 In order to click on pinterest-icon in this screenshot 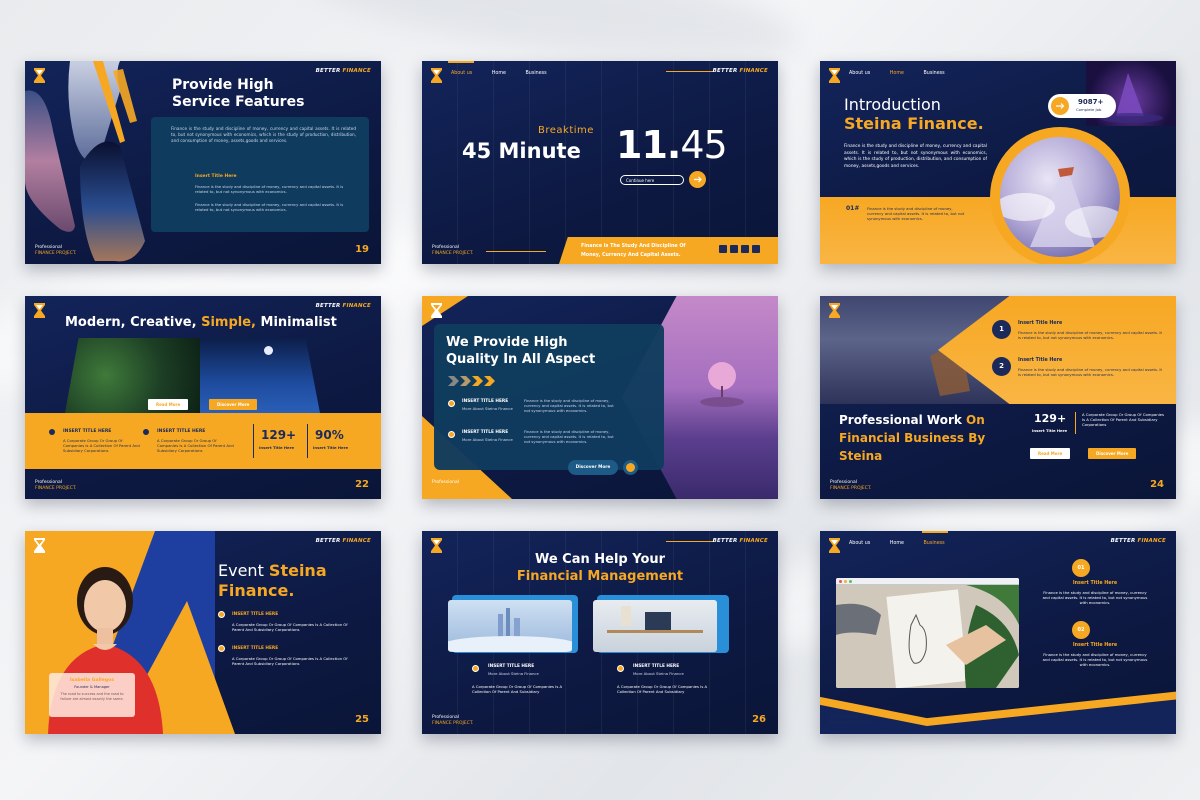, I will do `click(723, 249)`.